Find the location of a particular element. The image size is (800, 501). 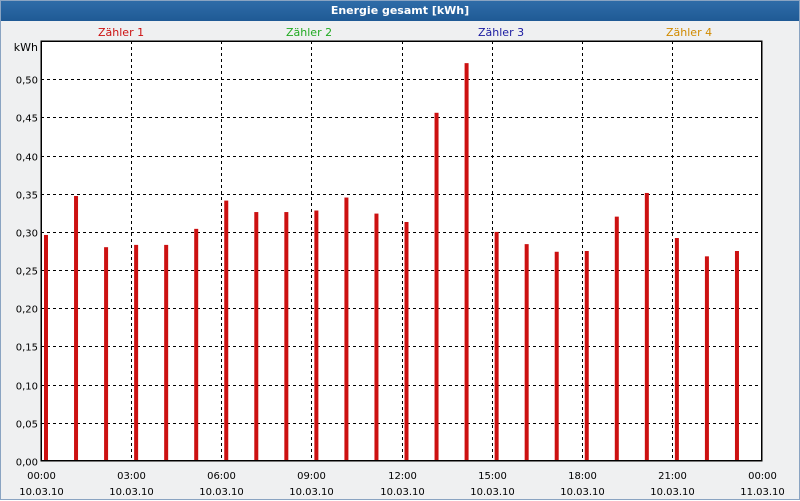

y-tick-label: 0,45 is located at coordinates (27, 119).